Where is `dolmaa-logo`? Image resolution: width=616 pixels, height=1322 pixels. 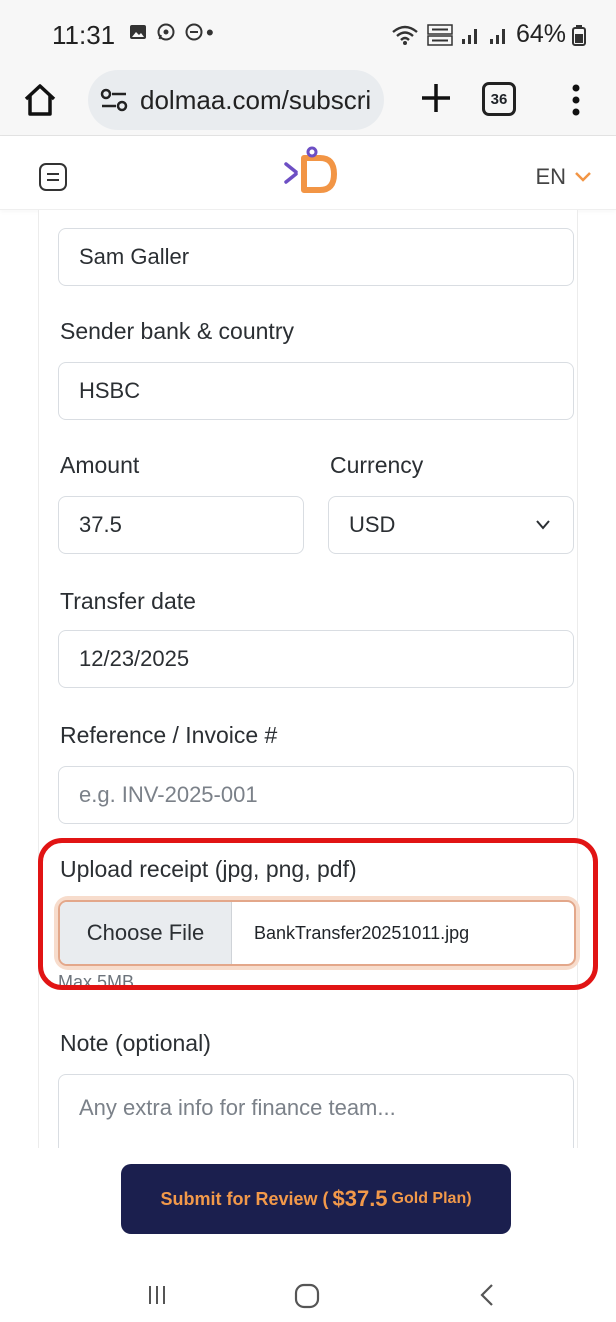 dolmaa-logo is located at coordinates (310, 172).